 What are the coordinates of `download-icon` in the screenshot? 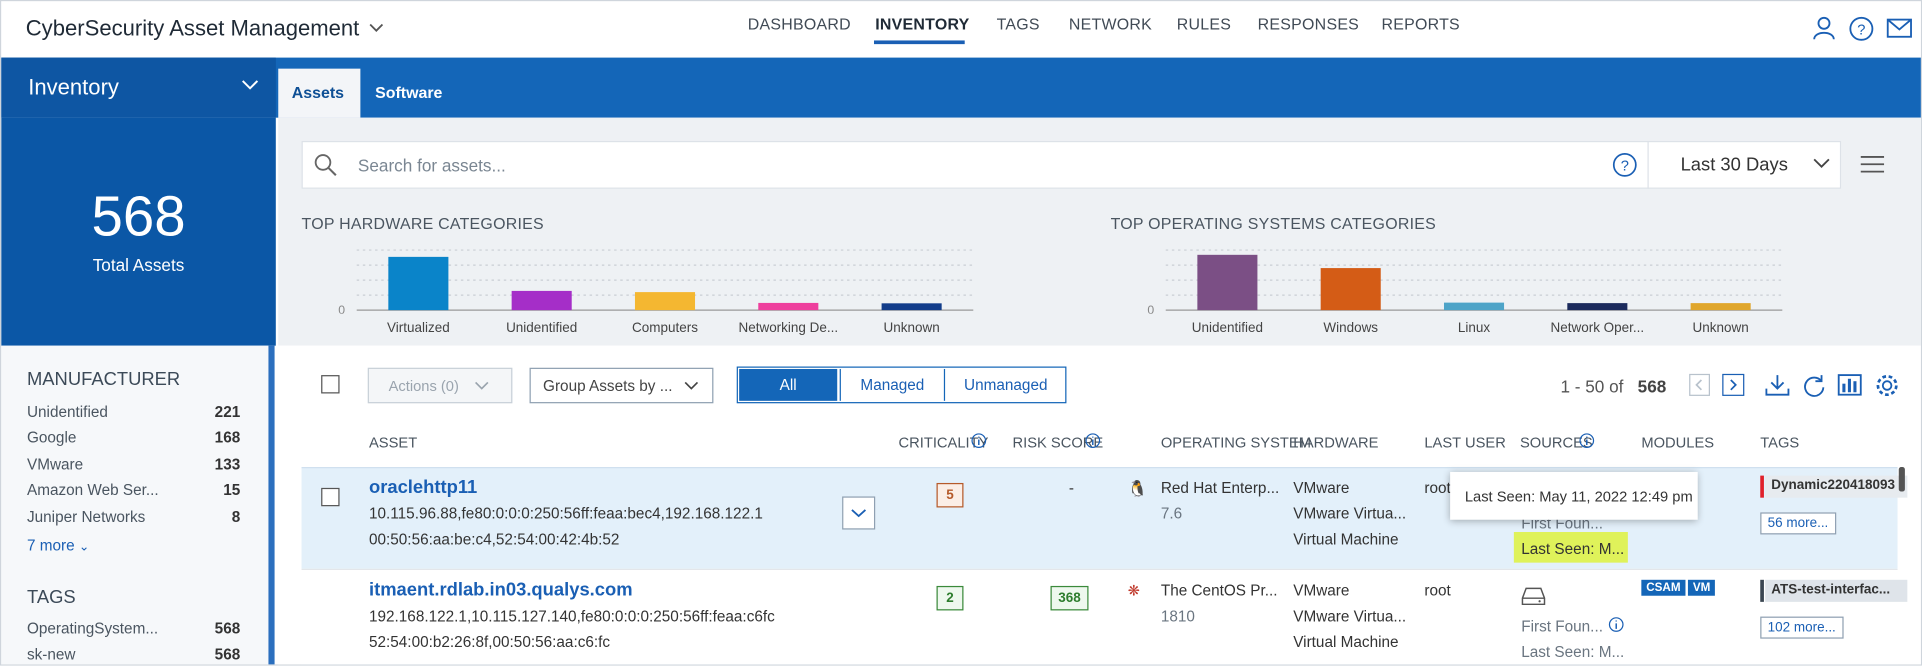 It's located at (1777, 385).